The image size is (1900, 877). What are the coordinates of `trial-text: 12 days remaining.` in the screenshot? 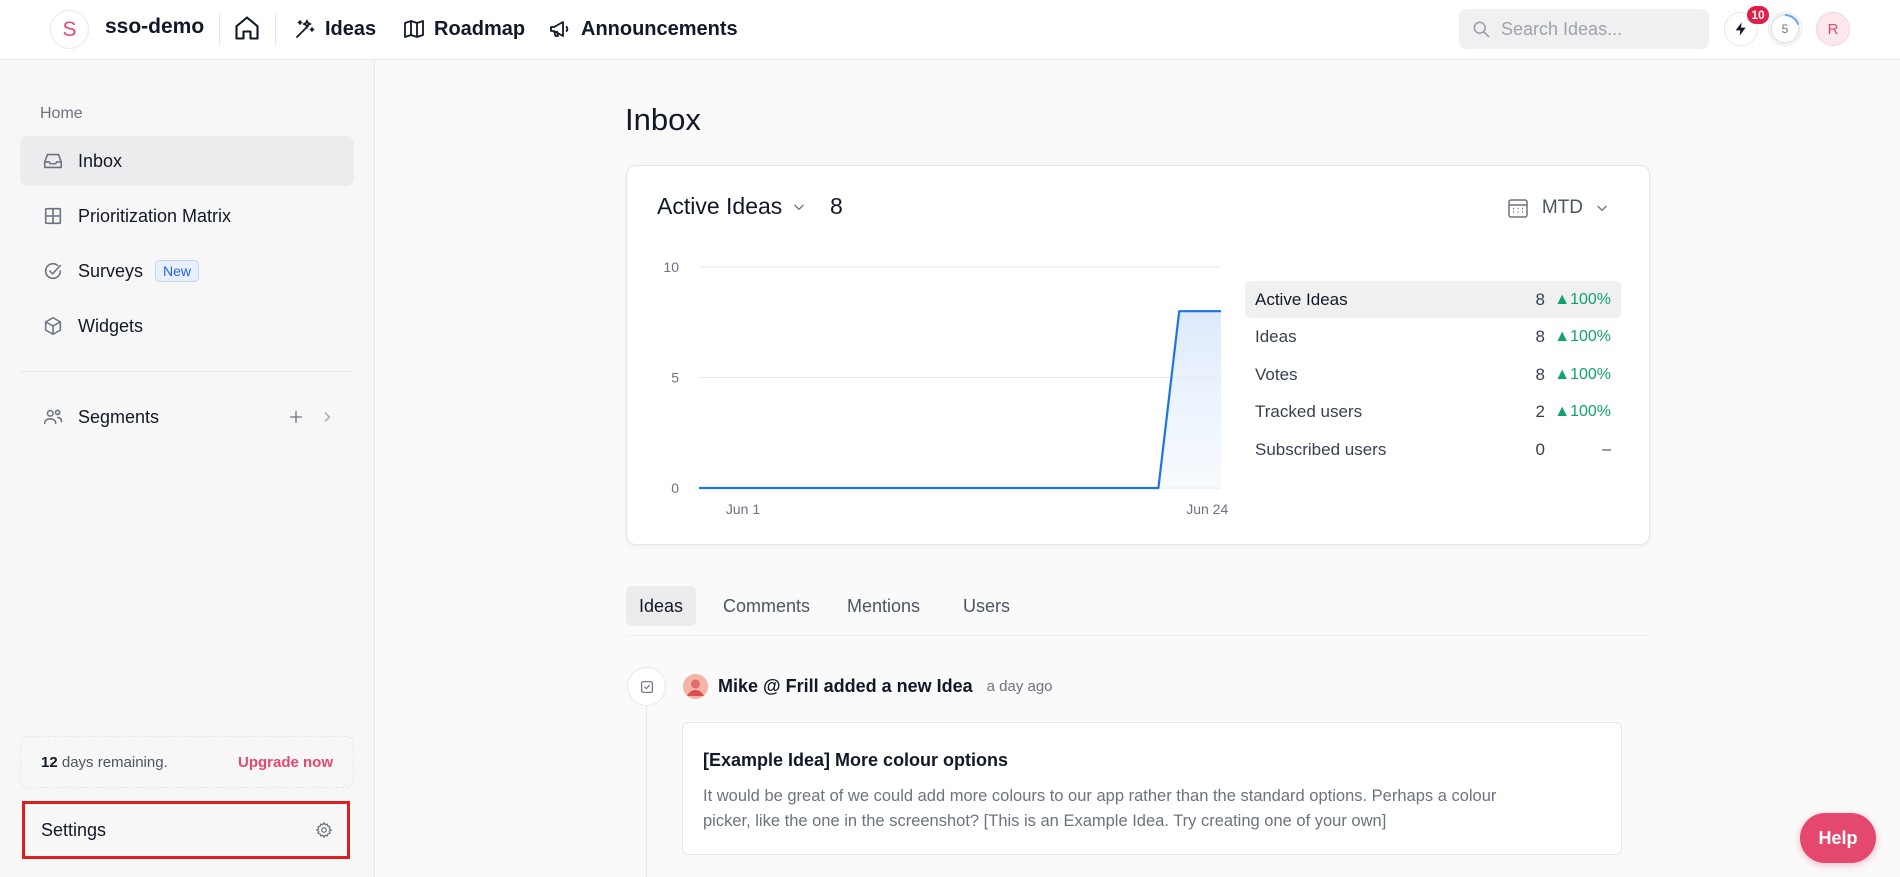 It's located at (104, 762).